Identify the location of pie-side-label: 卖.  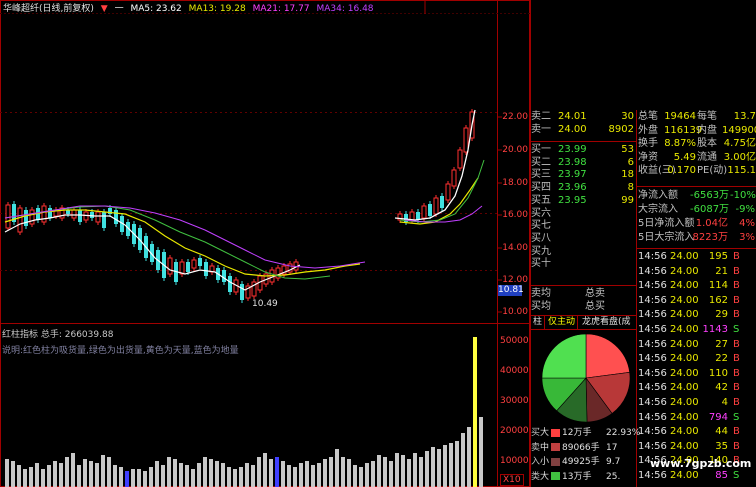
(536, 447).